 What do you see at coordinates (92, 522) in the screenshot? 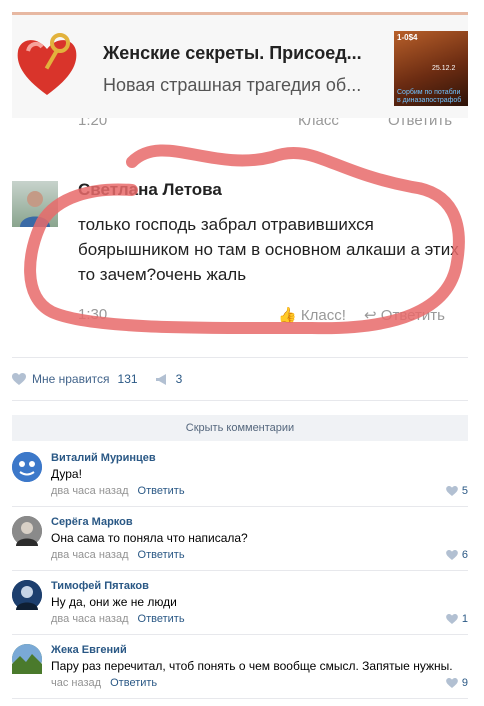
I see `comment-author: Серёга Марков` at bounding box center [92, 522].